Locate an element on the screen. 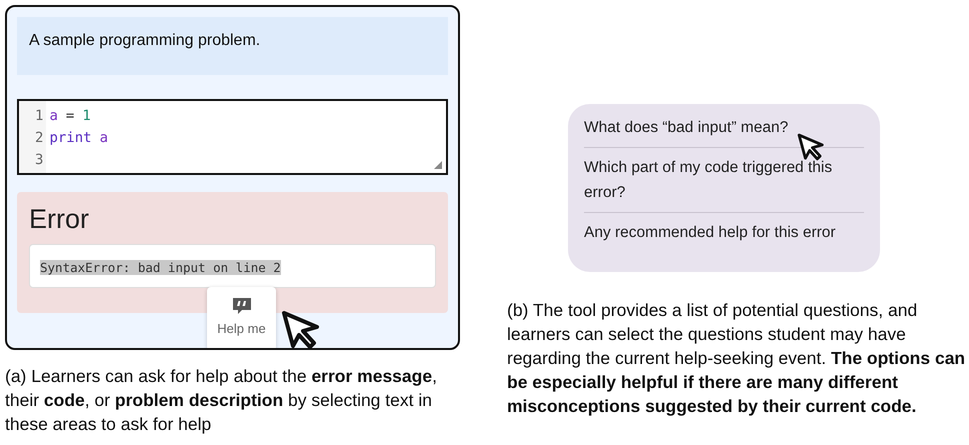 Image resolution: width=969 pixels, height=445 pixels. error-heading: Error is located at coordinates (59, 219).